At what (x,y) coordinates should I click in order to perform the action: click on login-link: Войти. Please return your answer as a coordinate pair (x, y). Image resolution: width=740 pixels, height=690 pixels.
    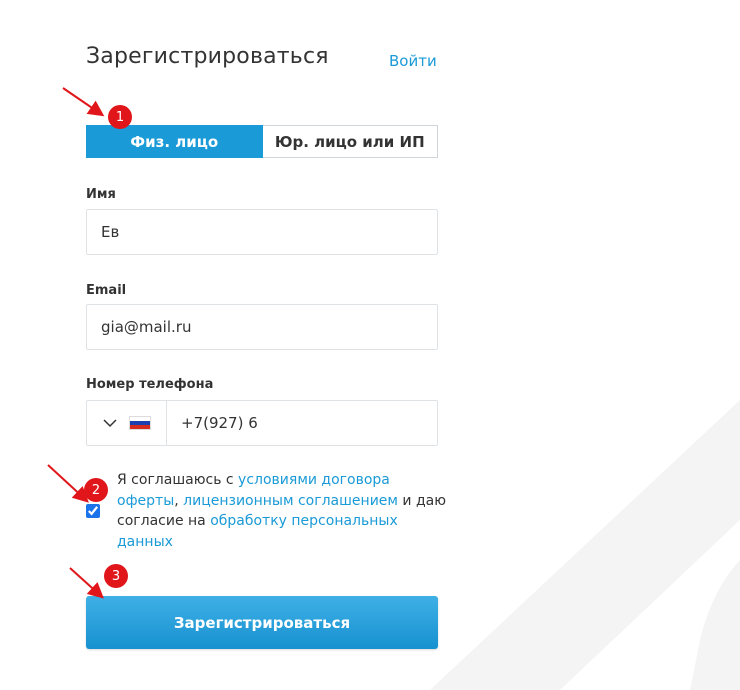
    Looking at the image, I should click on (413, 61).